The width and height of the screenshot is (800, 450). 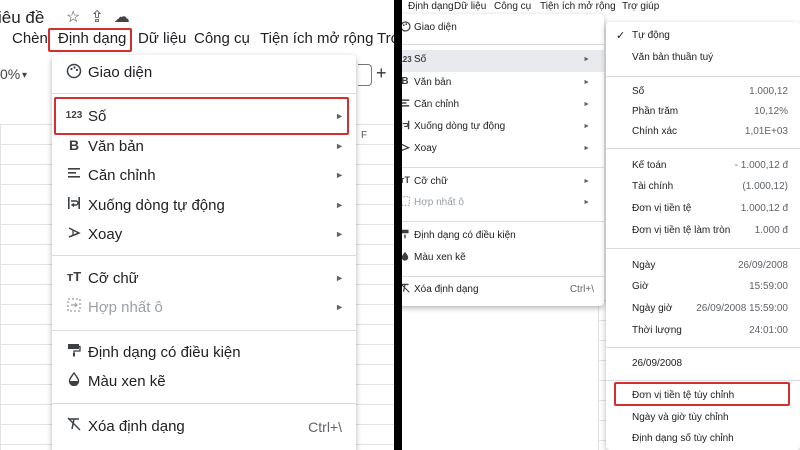 What do you see at coordinates (10, 74) in the screenshot?
I see `zoom-select: 0%` at bounding box center [10, 74].